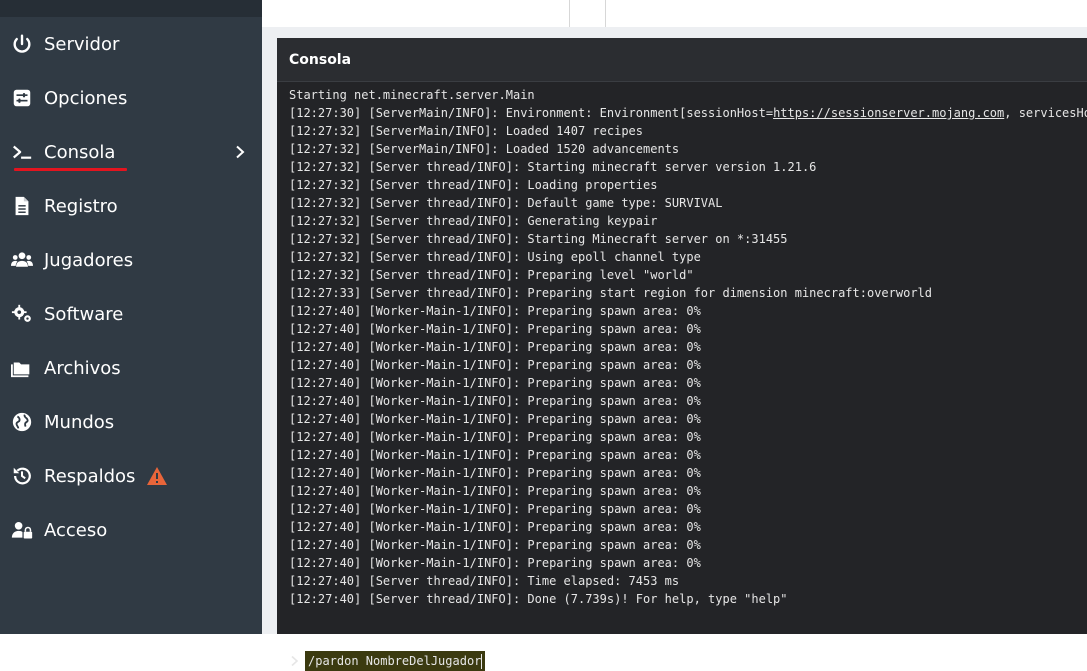  I want to click on top-bar, so click(674, 13).